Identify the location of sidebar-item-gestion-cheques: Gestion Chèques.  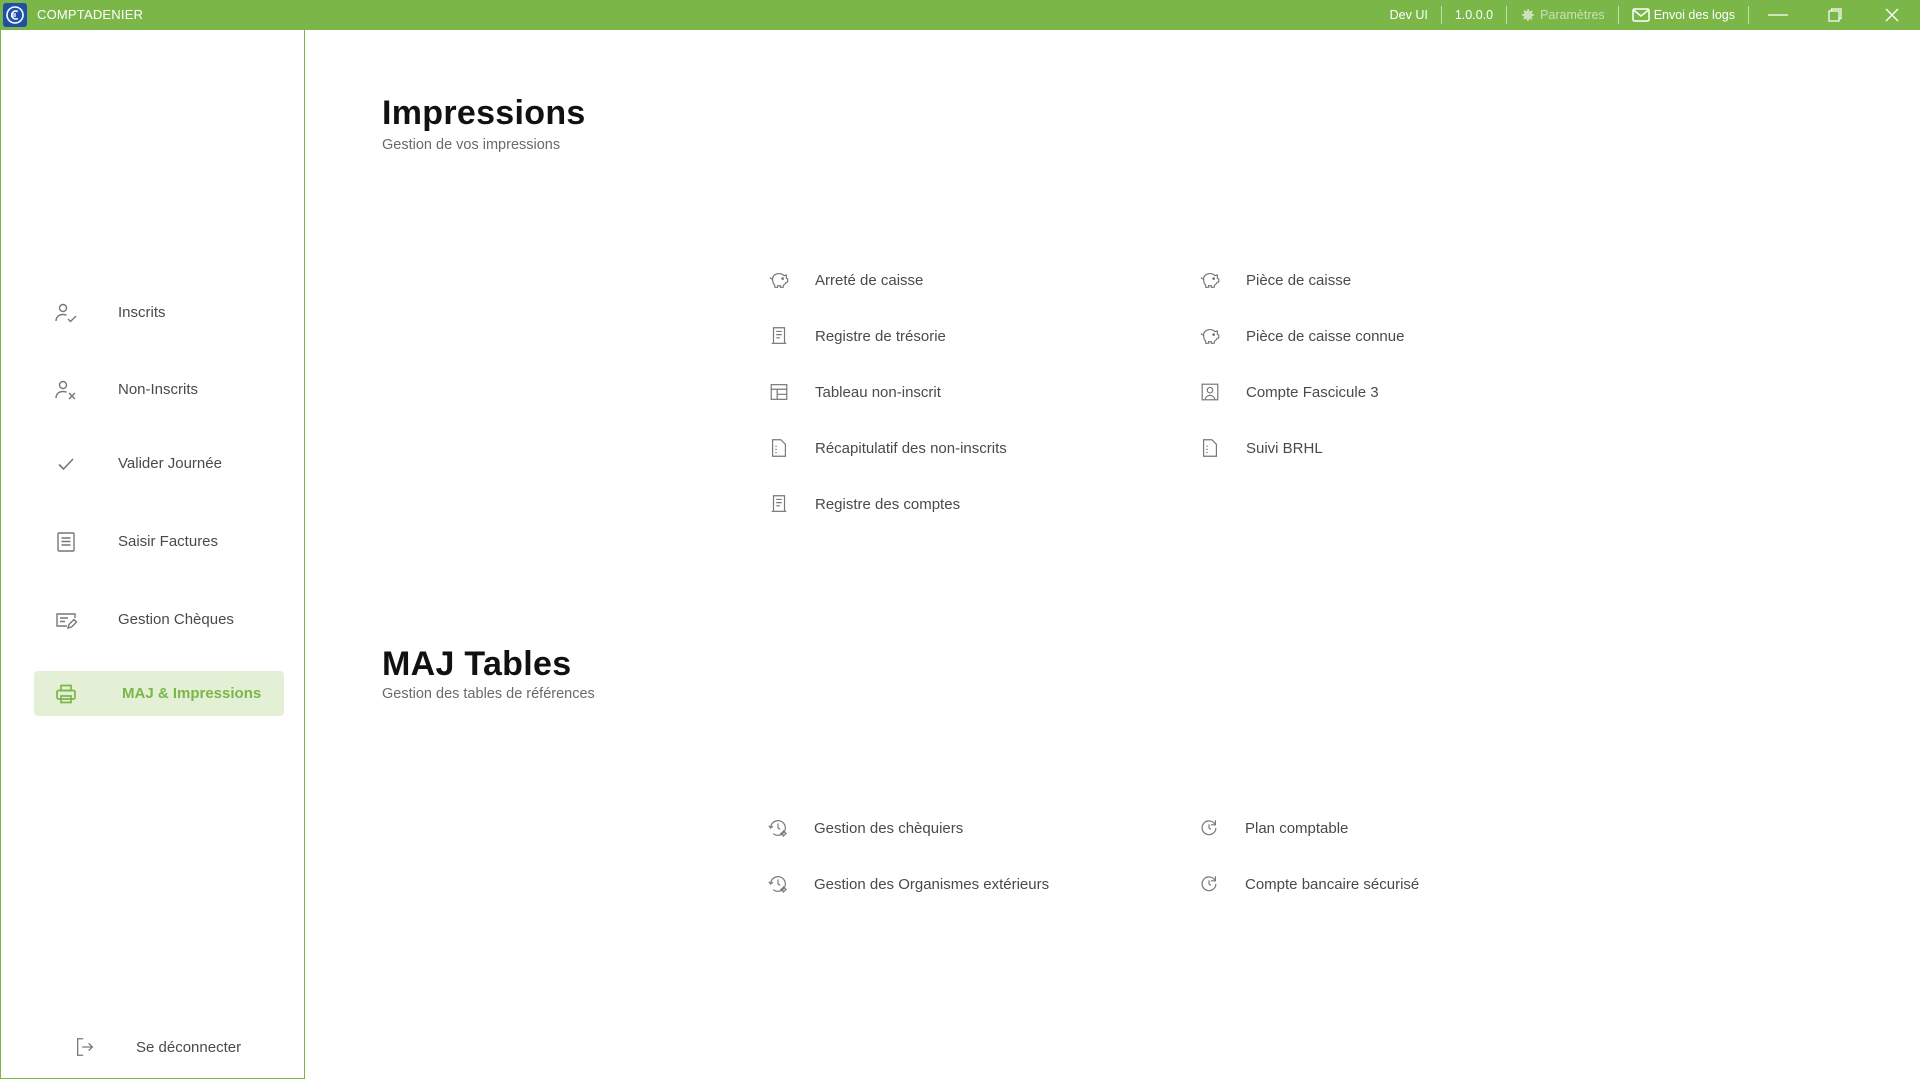
(159, 619).